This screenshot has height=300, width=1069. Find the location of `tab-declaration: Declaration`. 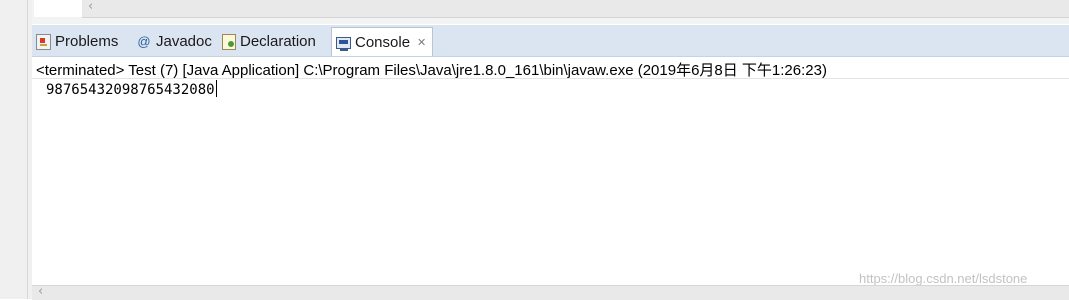

tab-declaration: Declaration is located at coordinates (269, 41).